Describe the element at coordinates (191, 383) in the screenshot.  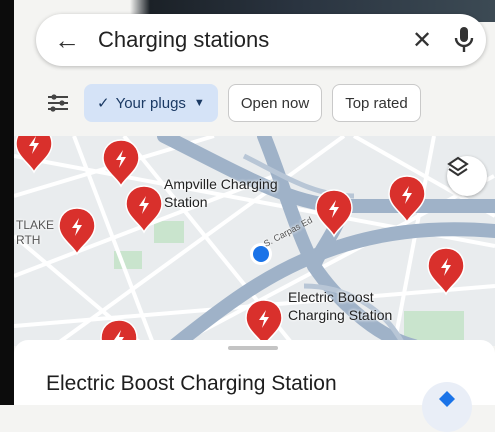
I see `place-title: Electric Boost Charging Station` at that location.